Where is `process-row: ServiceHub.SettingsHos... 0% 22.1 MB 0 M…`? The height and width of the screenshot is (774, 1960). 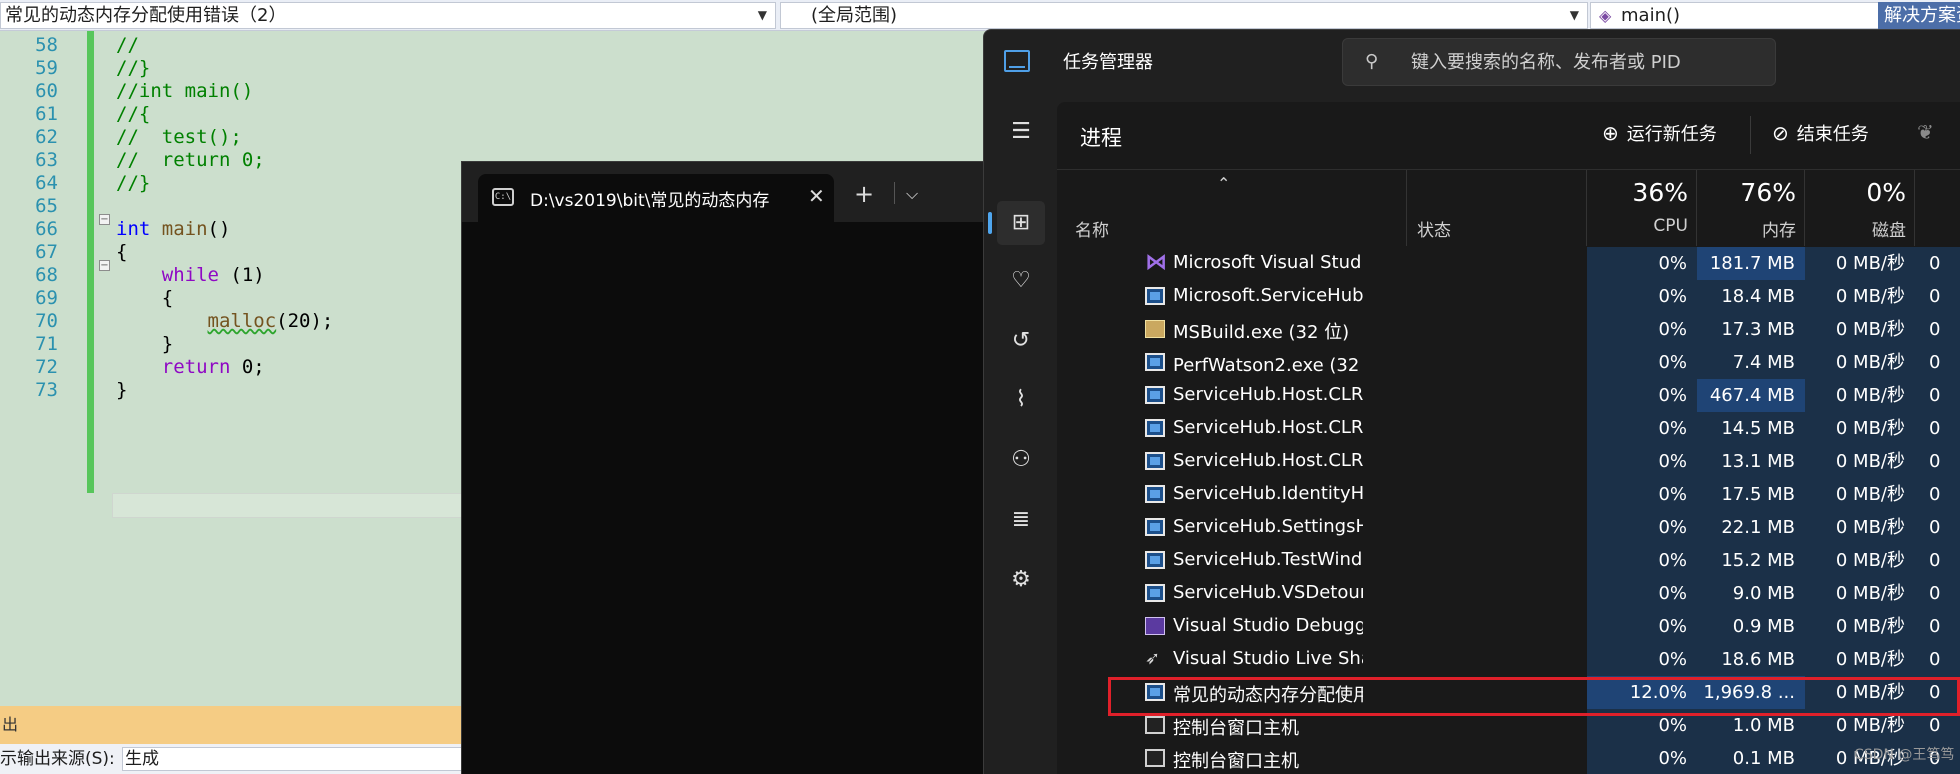
process-row: ServiceHub.SettingsHos... 0% 22.1 MB 0 M… is located at coordinates (1508, 527).